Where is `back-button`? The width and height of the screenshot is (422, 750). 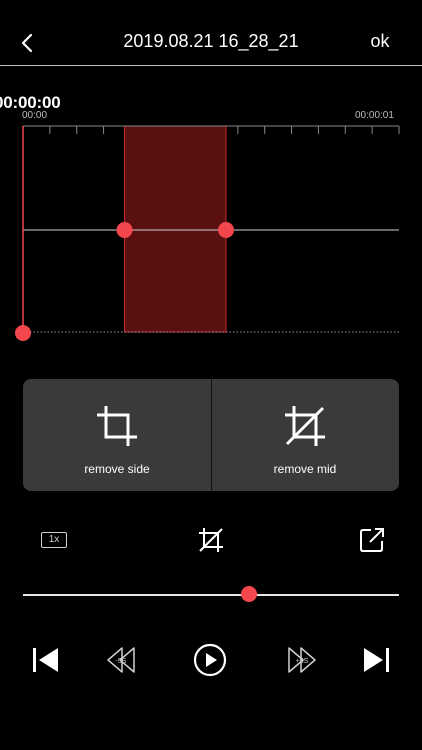 back-button is located at coordinates (27, 43).